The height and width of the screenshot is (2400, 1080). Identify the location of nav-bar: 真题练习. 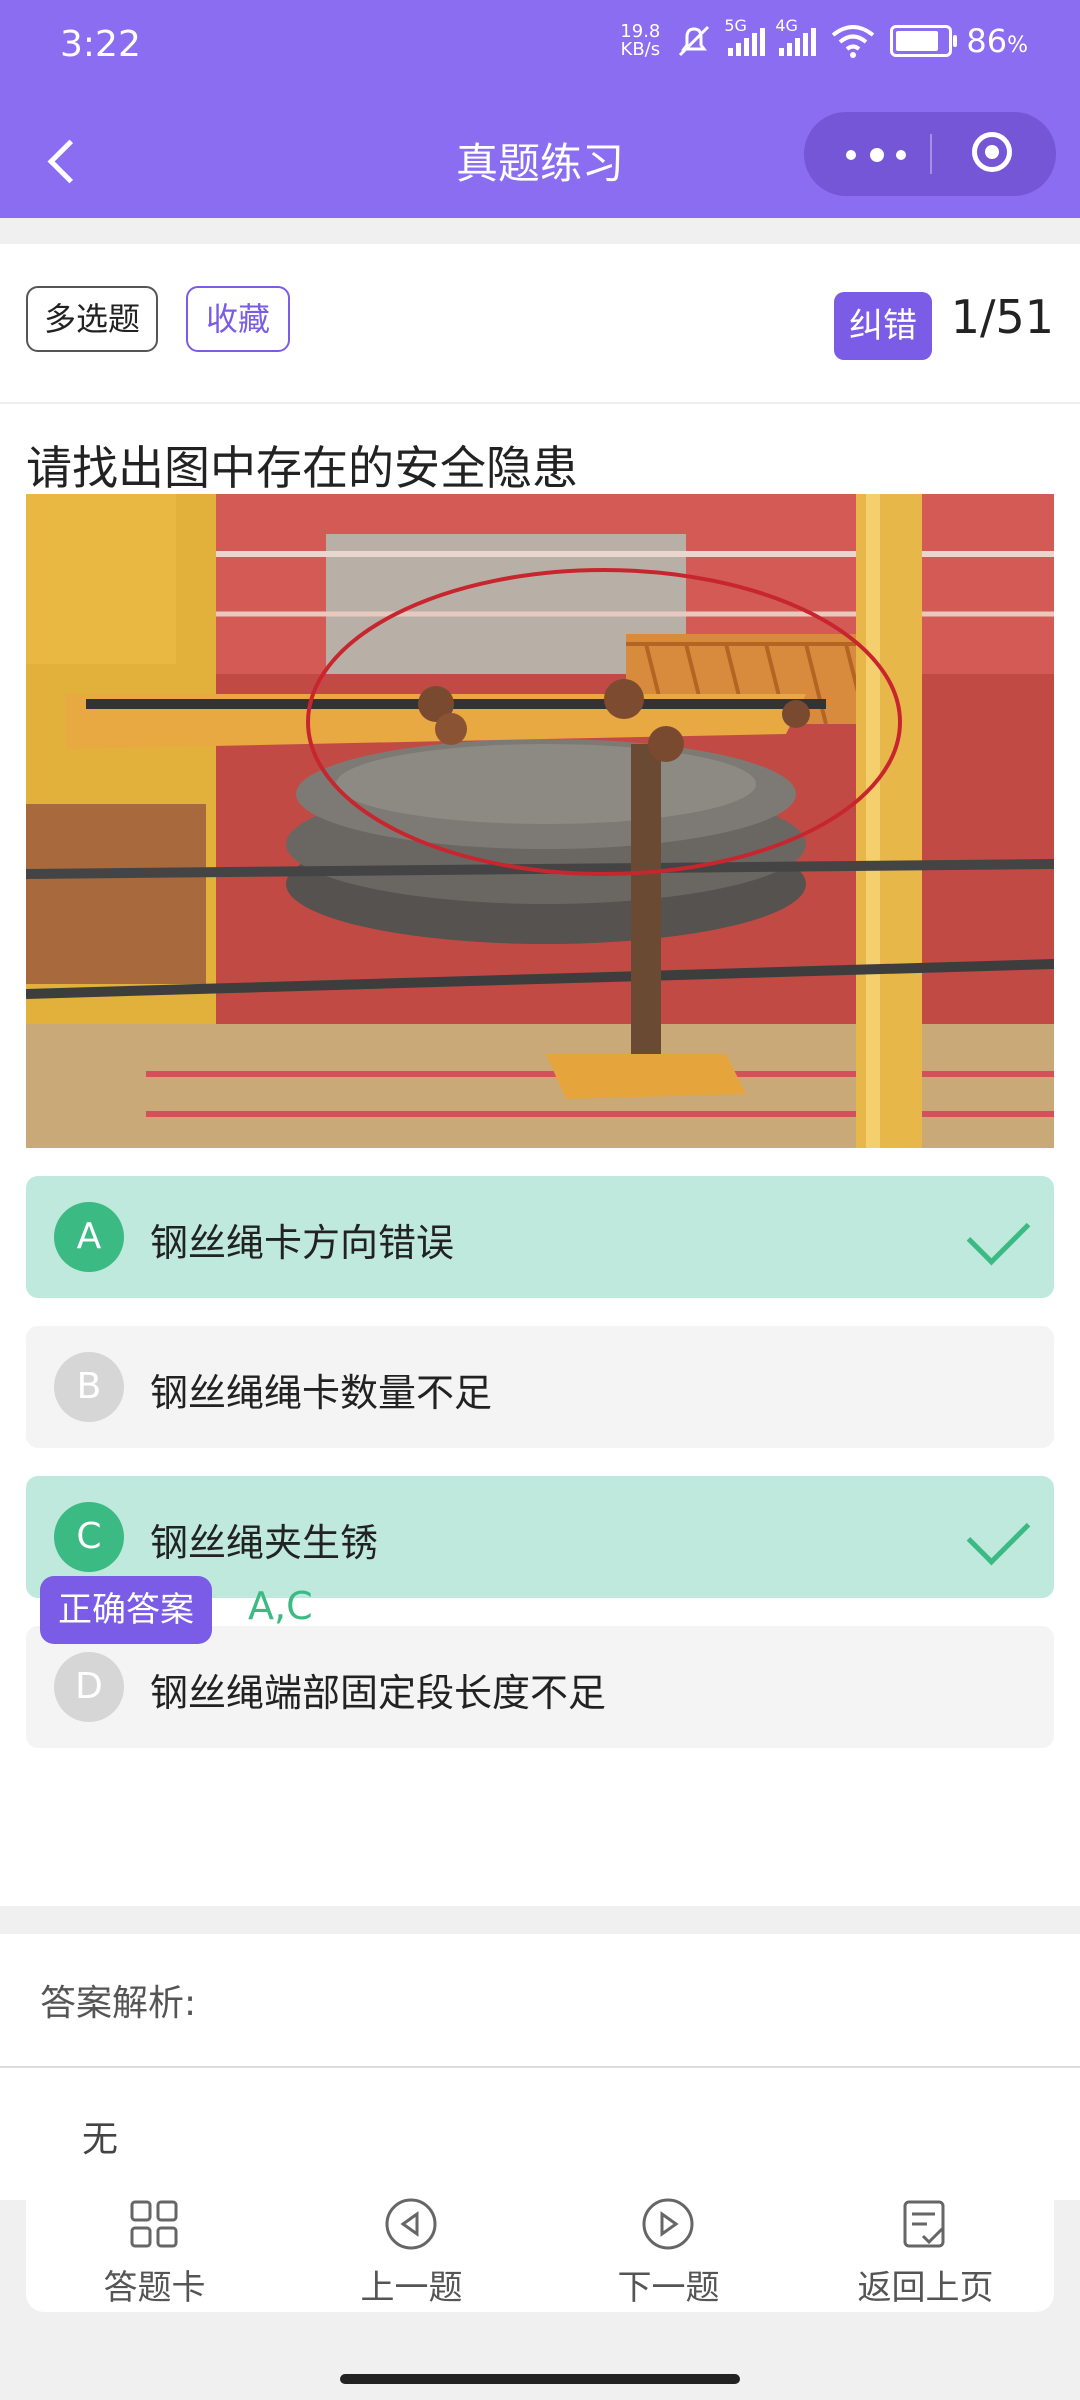
(540, 163).